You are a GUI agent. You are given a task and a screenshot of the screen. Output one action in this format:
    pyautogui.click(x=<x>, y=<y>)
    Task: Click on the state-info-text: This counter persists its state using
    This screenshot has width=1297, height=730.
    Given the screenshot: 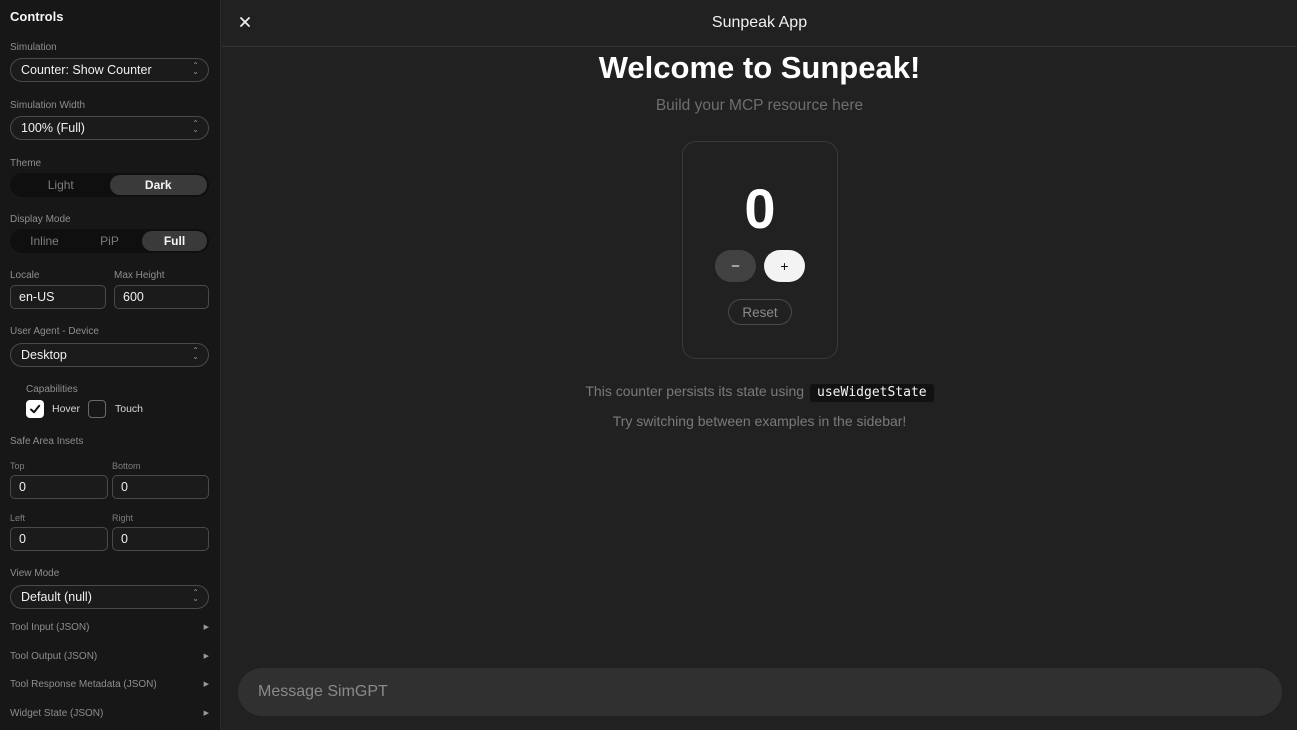 What is the action you would take?
    pyautogui.click(x=695, y=391)
    